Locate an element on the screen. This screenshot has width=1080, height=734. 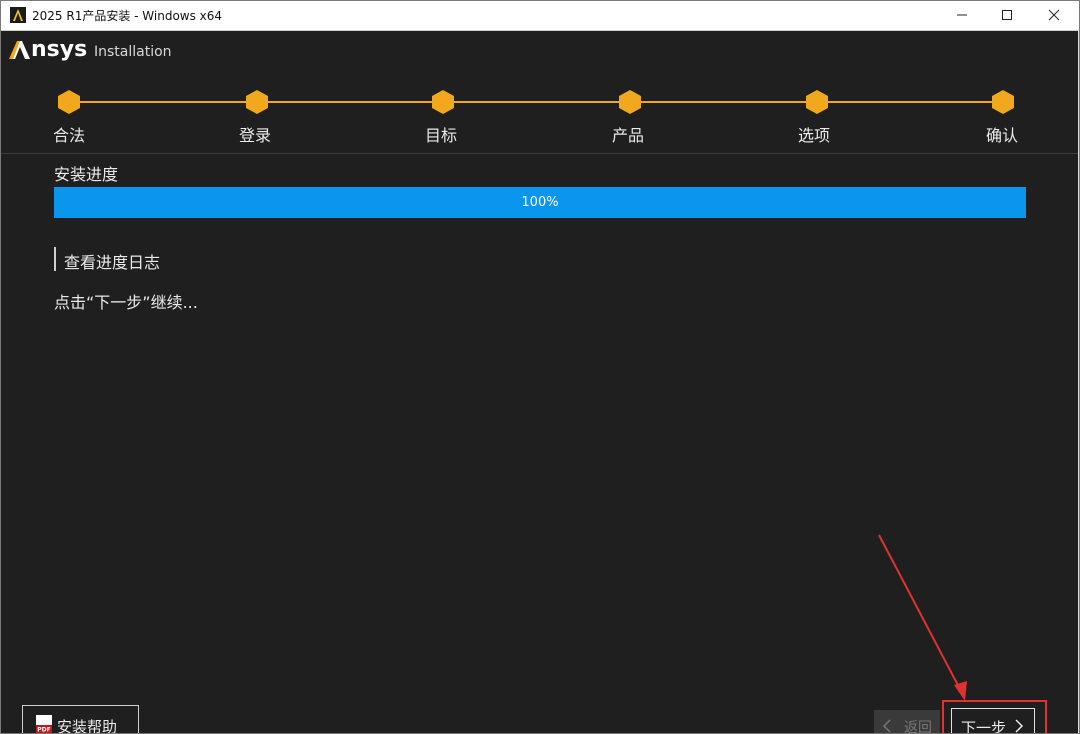
progress-percent: 100% is located at coordinates (540, 202).